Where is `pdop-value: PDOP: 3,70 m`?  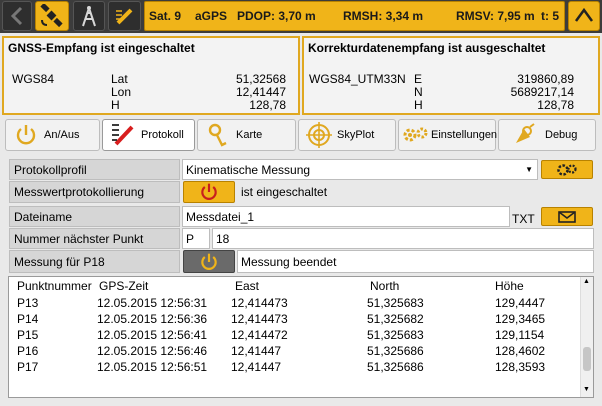
pdop-value: PDOP: 3,70 m is located at coordinates (276, 16).